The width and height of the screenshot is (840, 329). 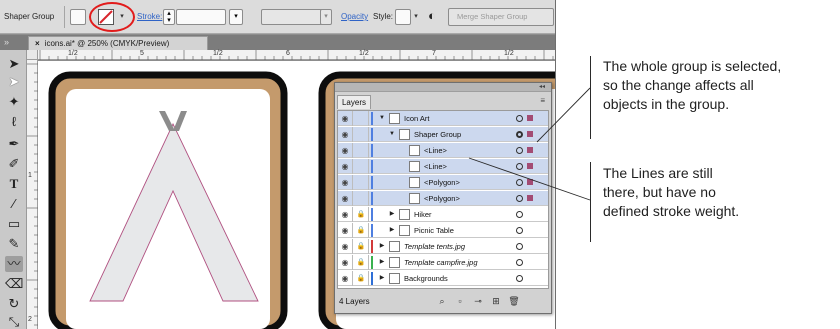 I want to click on magic-wand-icon: ✦, so click(x=14, y=102).